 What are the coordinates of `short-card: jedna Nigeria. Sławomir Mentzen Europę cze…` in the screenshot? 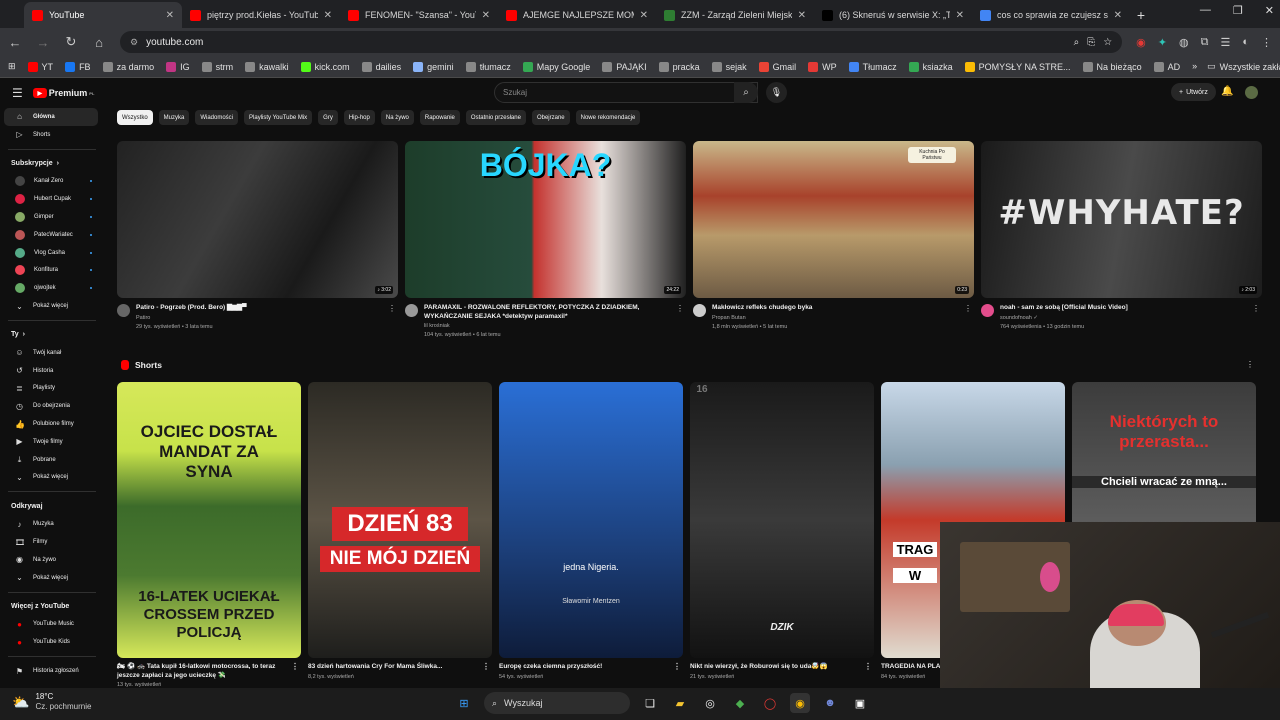 It's located at (591, 535).